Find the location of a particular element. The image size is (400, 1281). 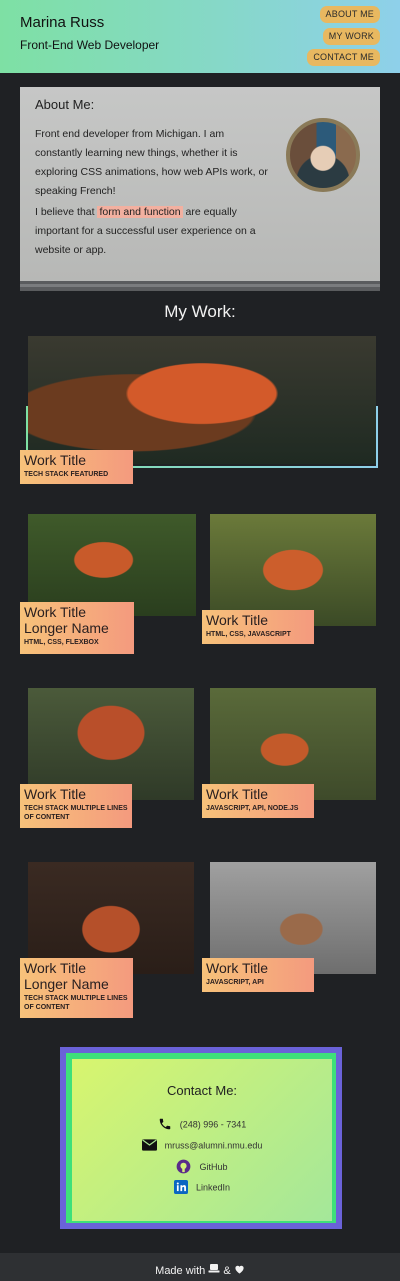

work-heading: My Work: is located at coordinates (200, 311).